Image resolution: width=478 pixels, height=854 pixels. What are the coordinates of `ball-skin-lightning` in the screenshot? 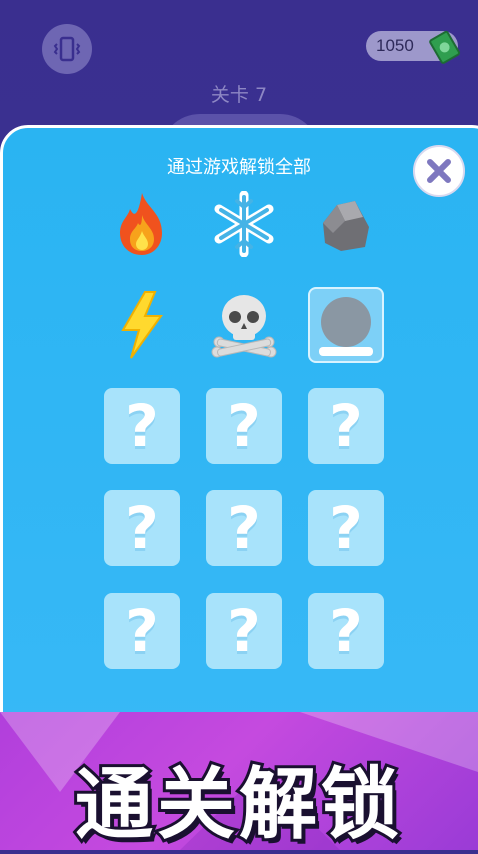 It's located at (142, 325).